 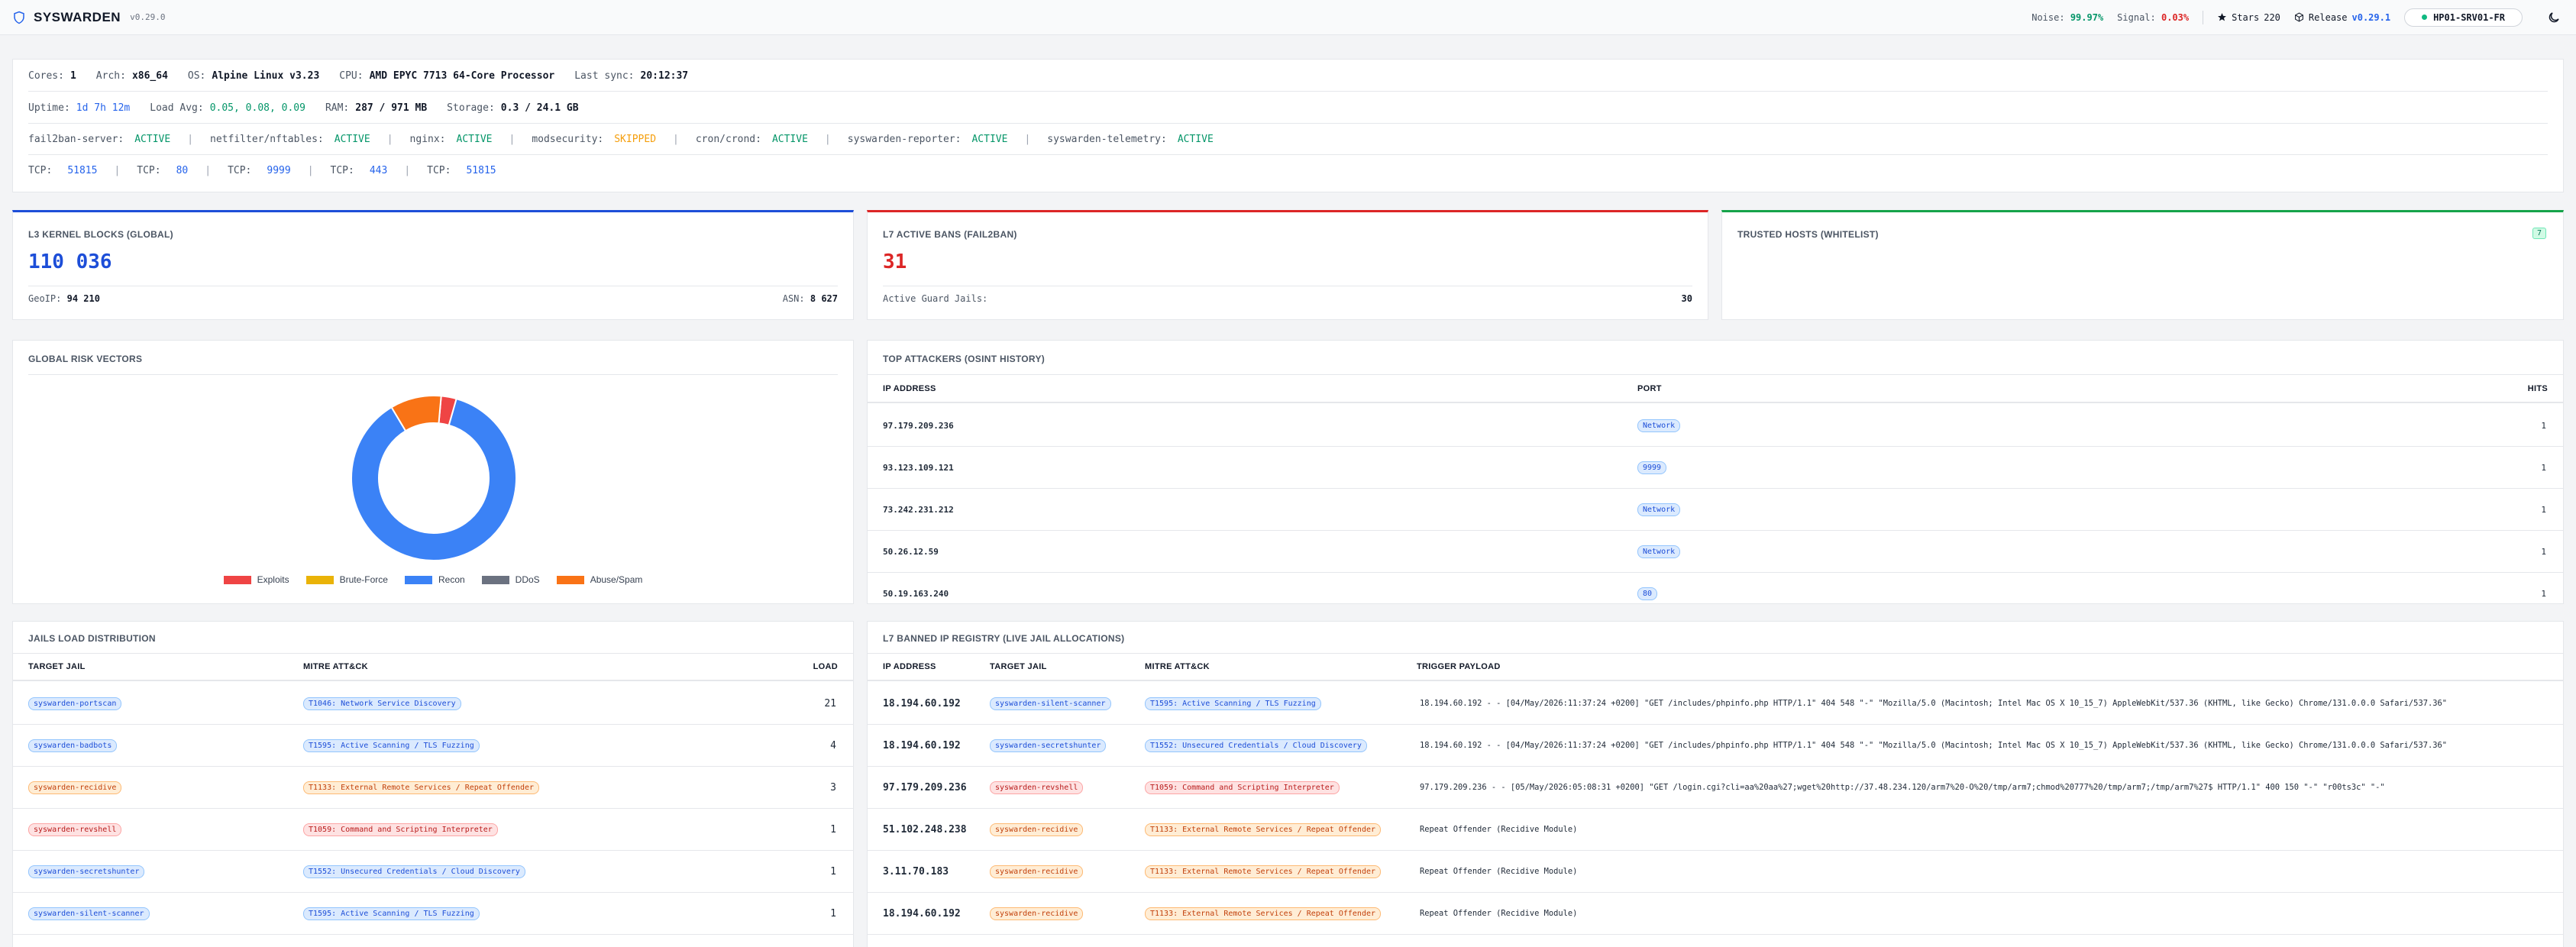 What do you see at coordinates (70, 261) in the screenshot?
I see `l3-value: 110 036` at bounding box center [70, 261].